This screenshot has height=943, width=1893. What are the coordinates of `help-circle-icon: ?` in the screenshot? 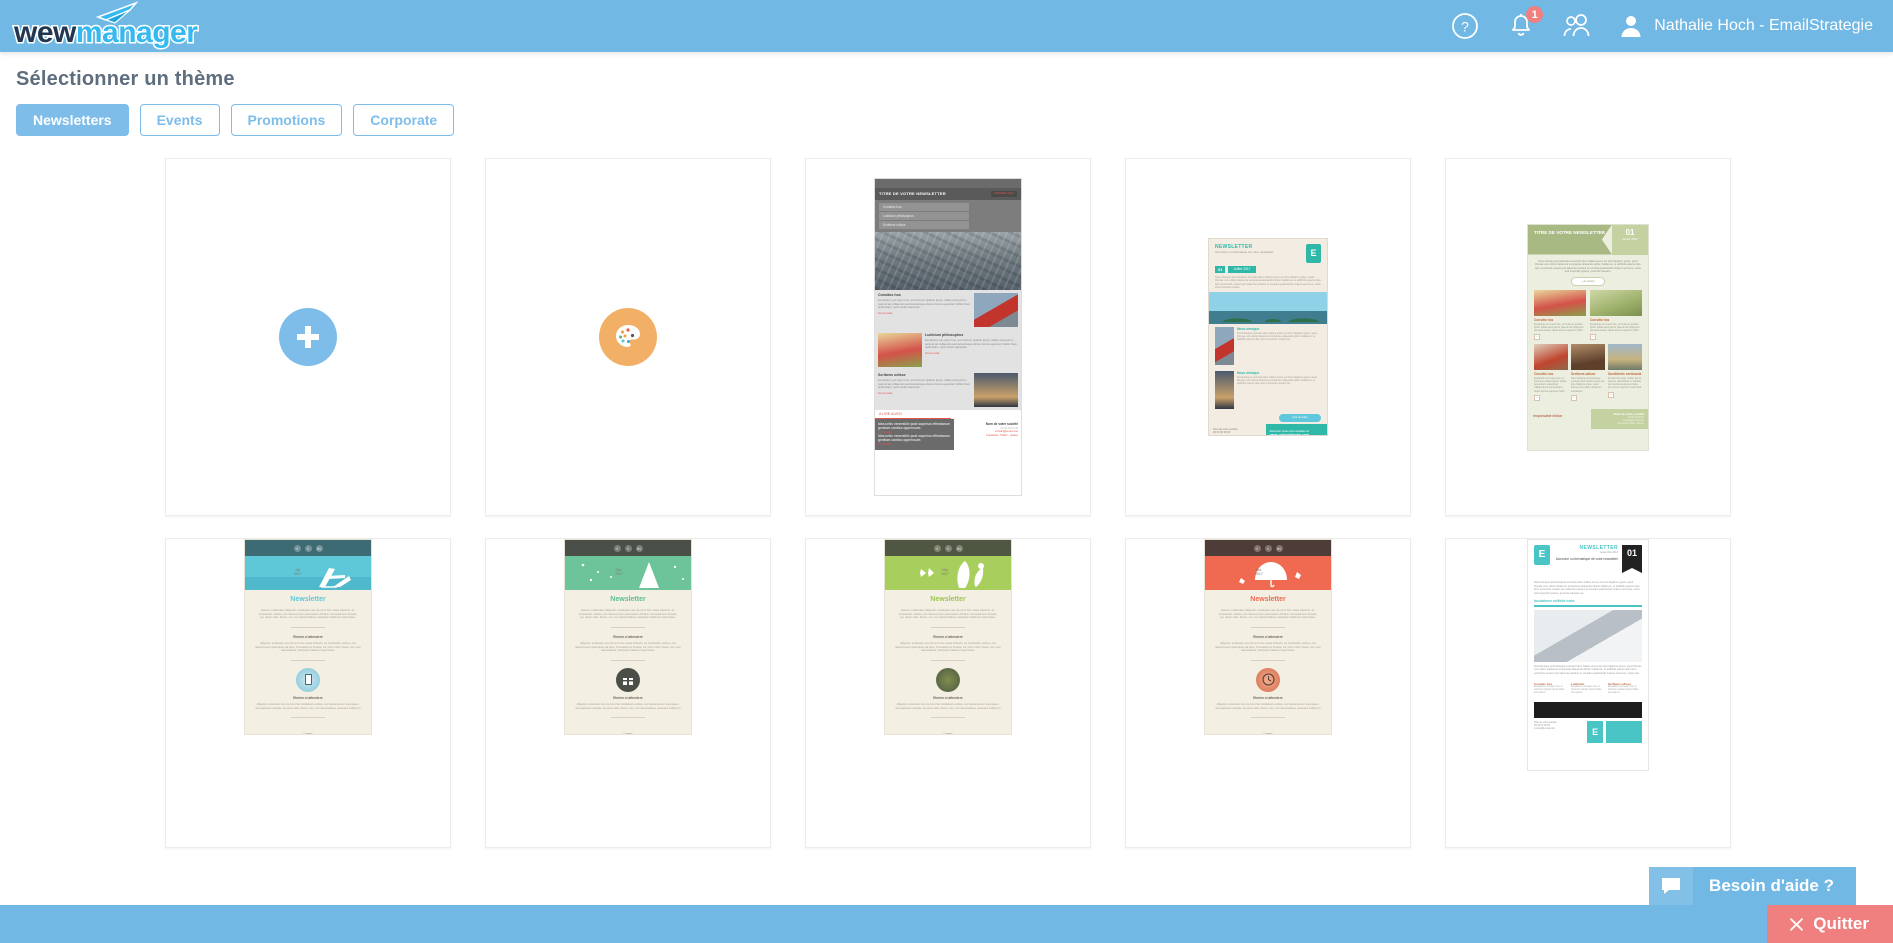 It's located at (1465, 26).